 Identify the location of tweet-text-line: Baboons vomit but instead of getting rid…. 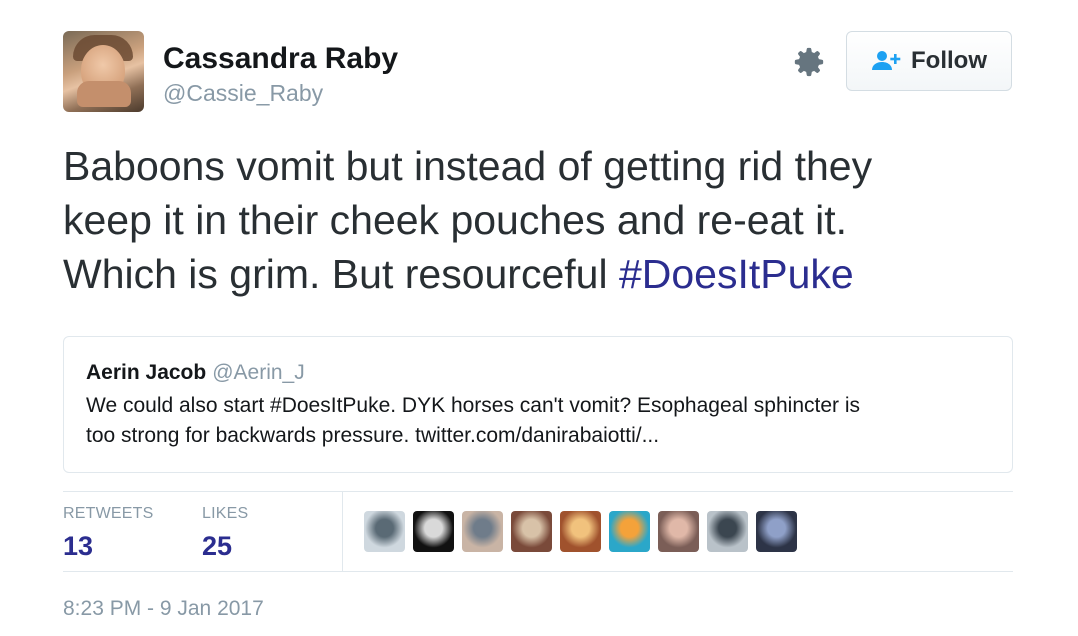
(468, 166).